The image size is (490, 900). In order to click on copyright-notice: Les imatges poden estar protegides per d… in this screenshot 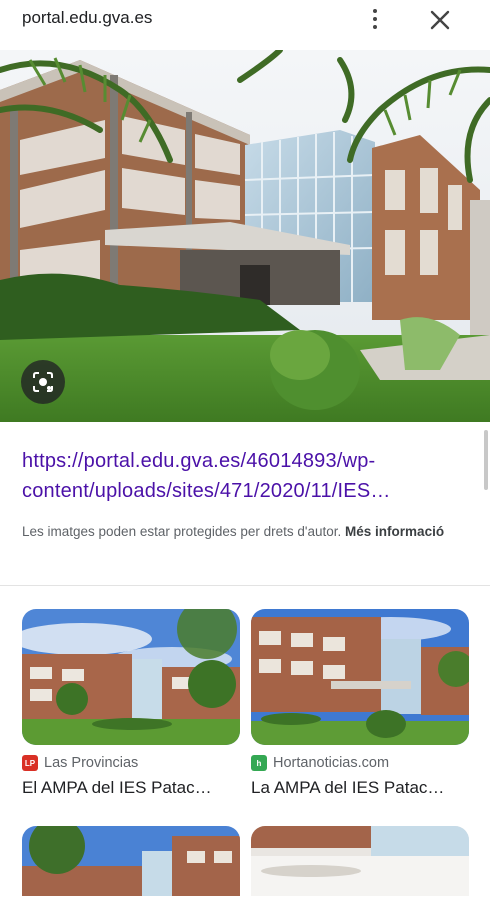, I will do `click(242, 532)`.